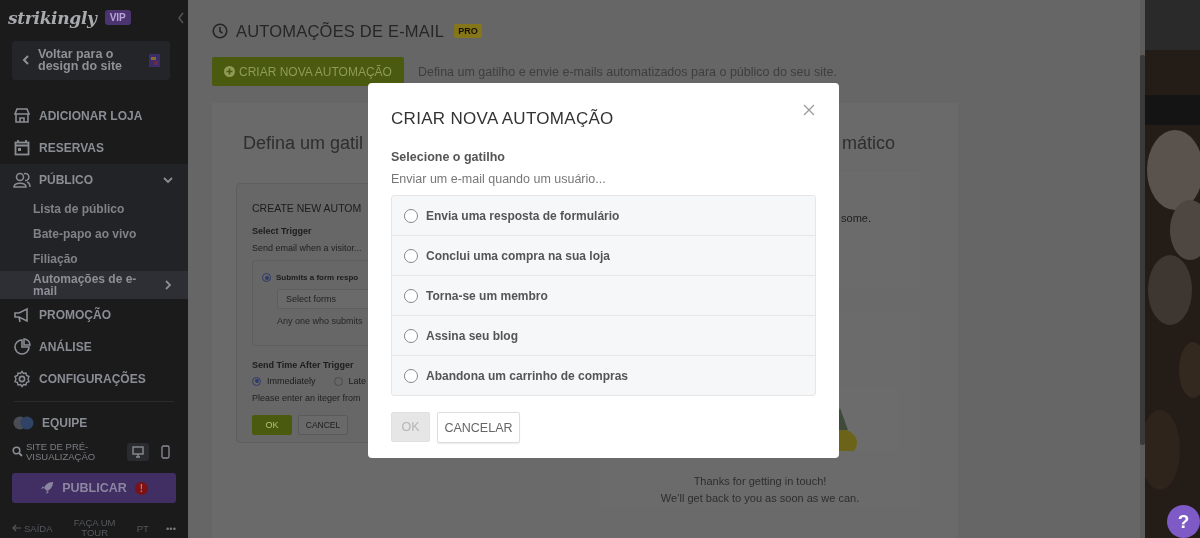 The height and width of the screenshot is (538, 1200). What do you see at coordinates (291, 381) in the screenshot?
I see `radio-label: Immediately` at bounding box center [291, 381].